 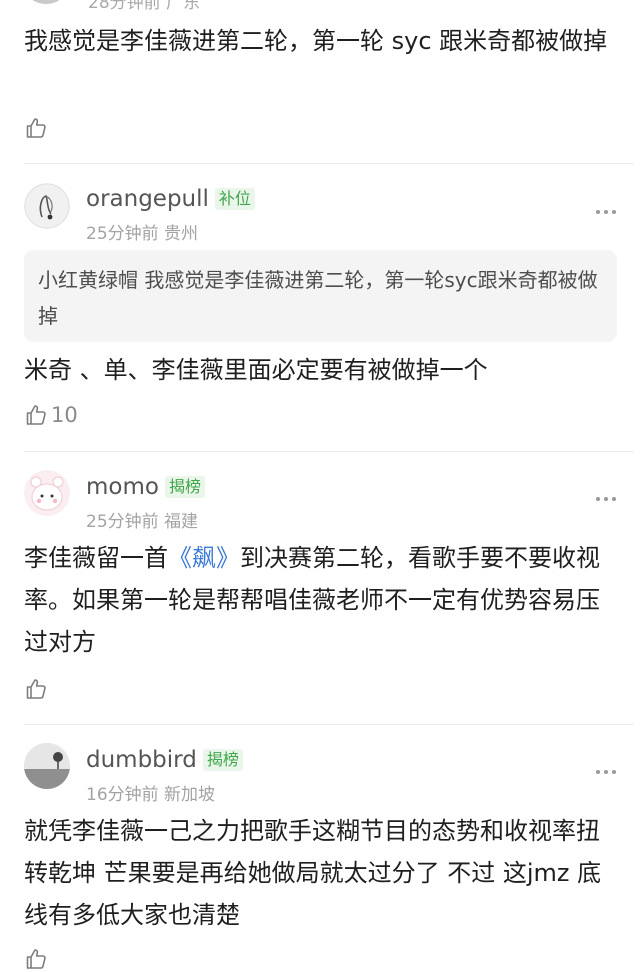 I want to click on comment-meta: 25分钟前 贵州, so click(x=142, y=231).